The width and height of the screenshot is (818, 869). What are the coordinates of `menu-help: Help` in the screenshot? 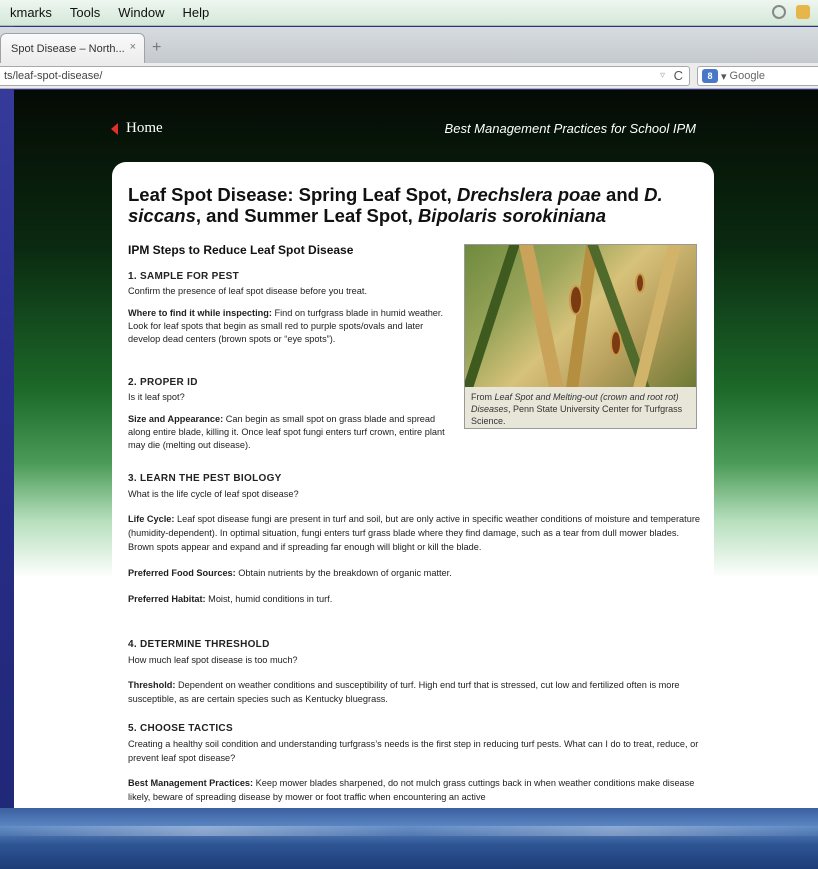 It's located at (196, 12).